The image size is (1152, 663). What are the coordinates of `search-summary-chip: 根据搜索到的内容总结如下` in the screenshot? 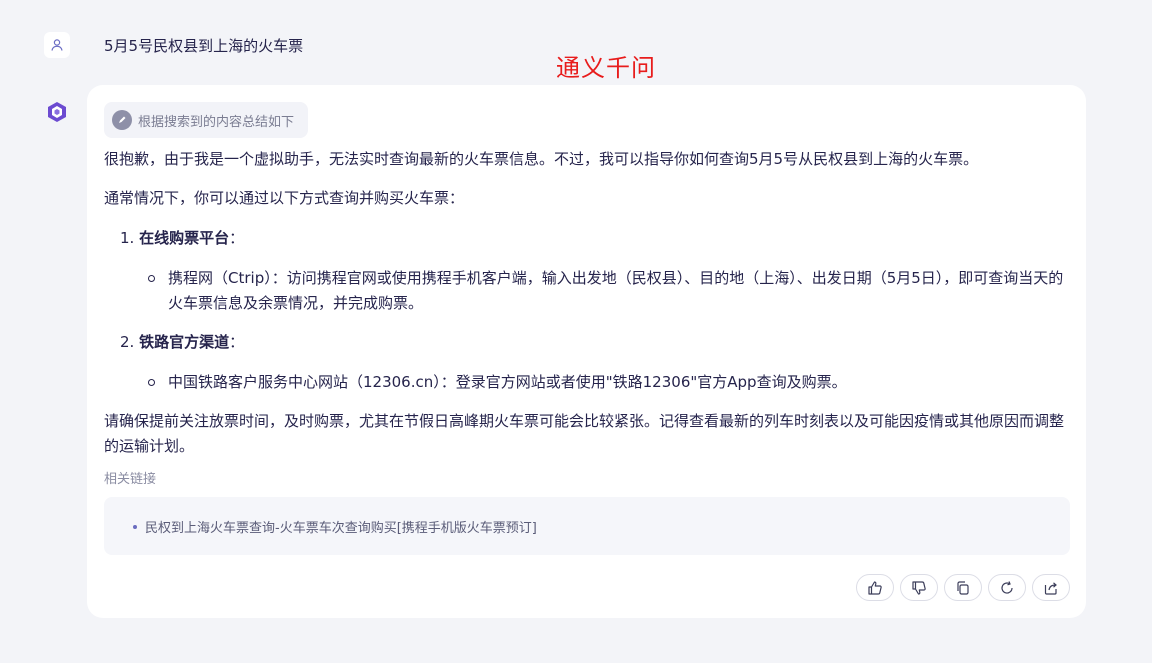 It's located at (206, 120).